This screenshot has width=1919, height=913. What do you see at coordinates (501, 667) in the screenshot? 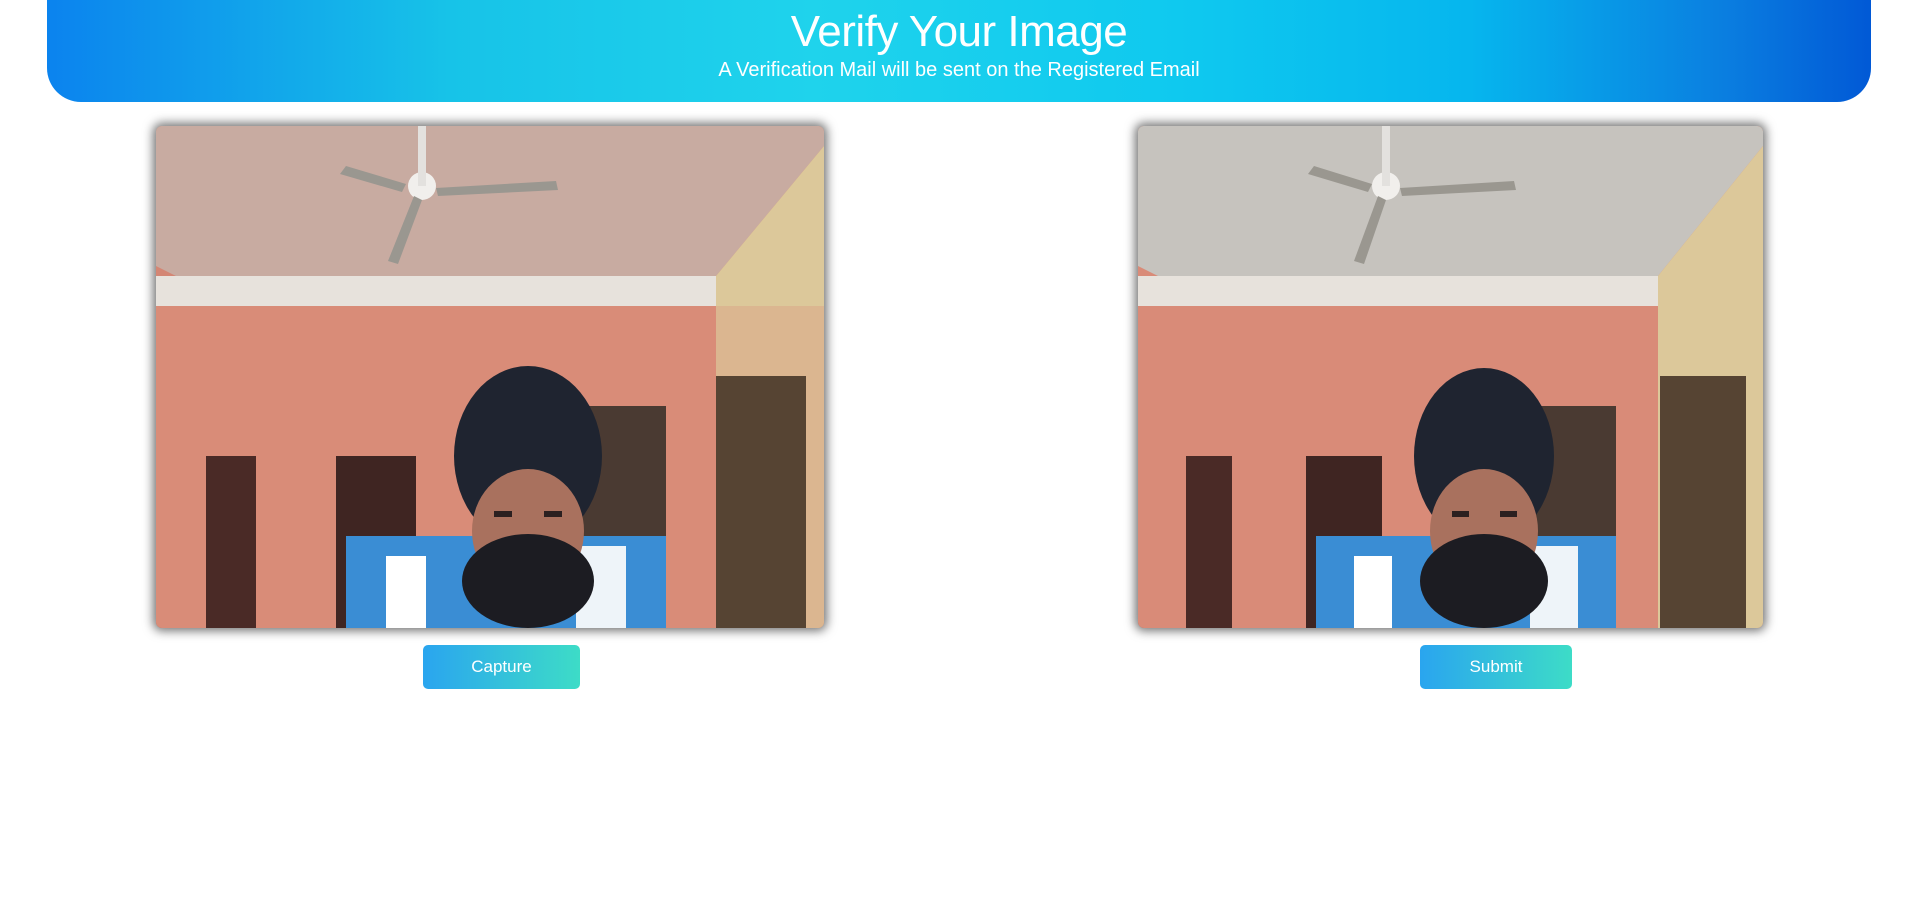
I see `capture-button: Capture` at bounding box center [501, 667].